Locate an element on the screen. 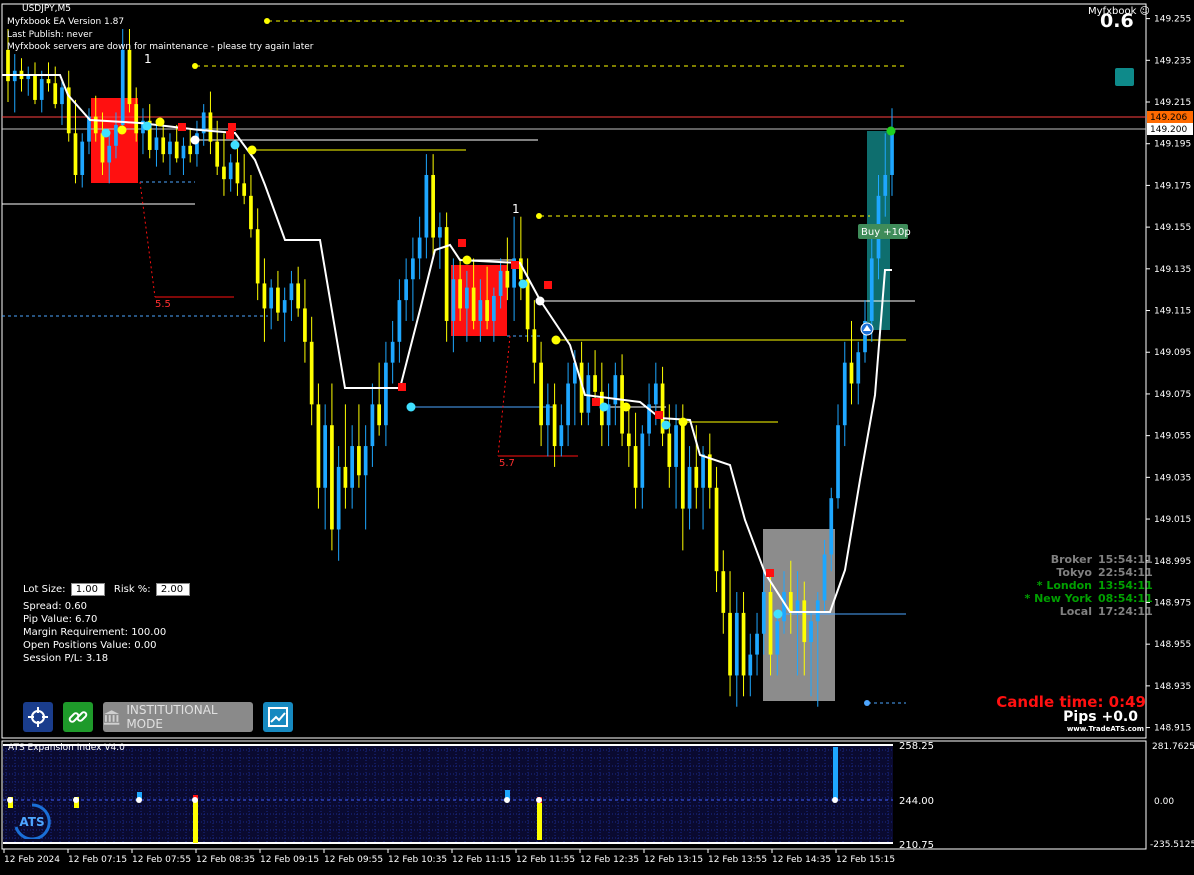 Image resolution: width=1194 pixels, height=875 pixels. risk-input: 2.00 is located at coordinates (172, 589).